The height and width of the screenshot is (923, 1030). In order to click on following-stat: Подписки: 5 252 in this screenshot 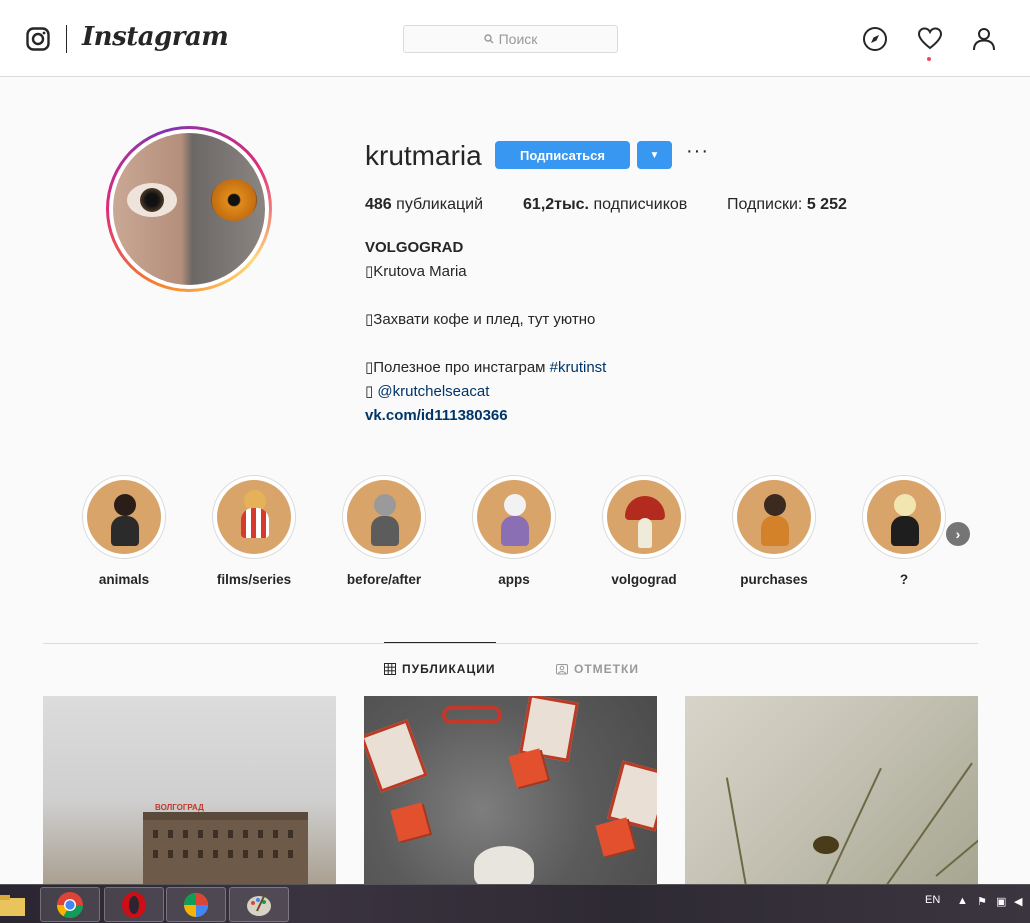, I will do `click(787, 205)`.